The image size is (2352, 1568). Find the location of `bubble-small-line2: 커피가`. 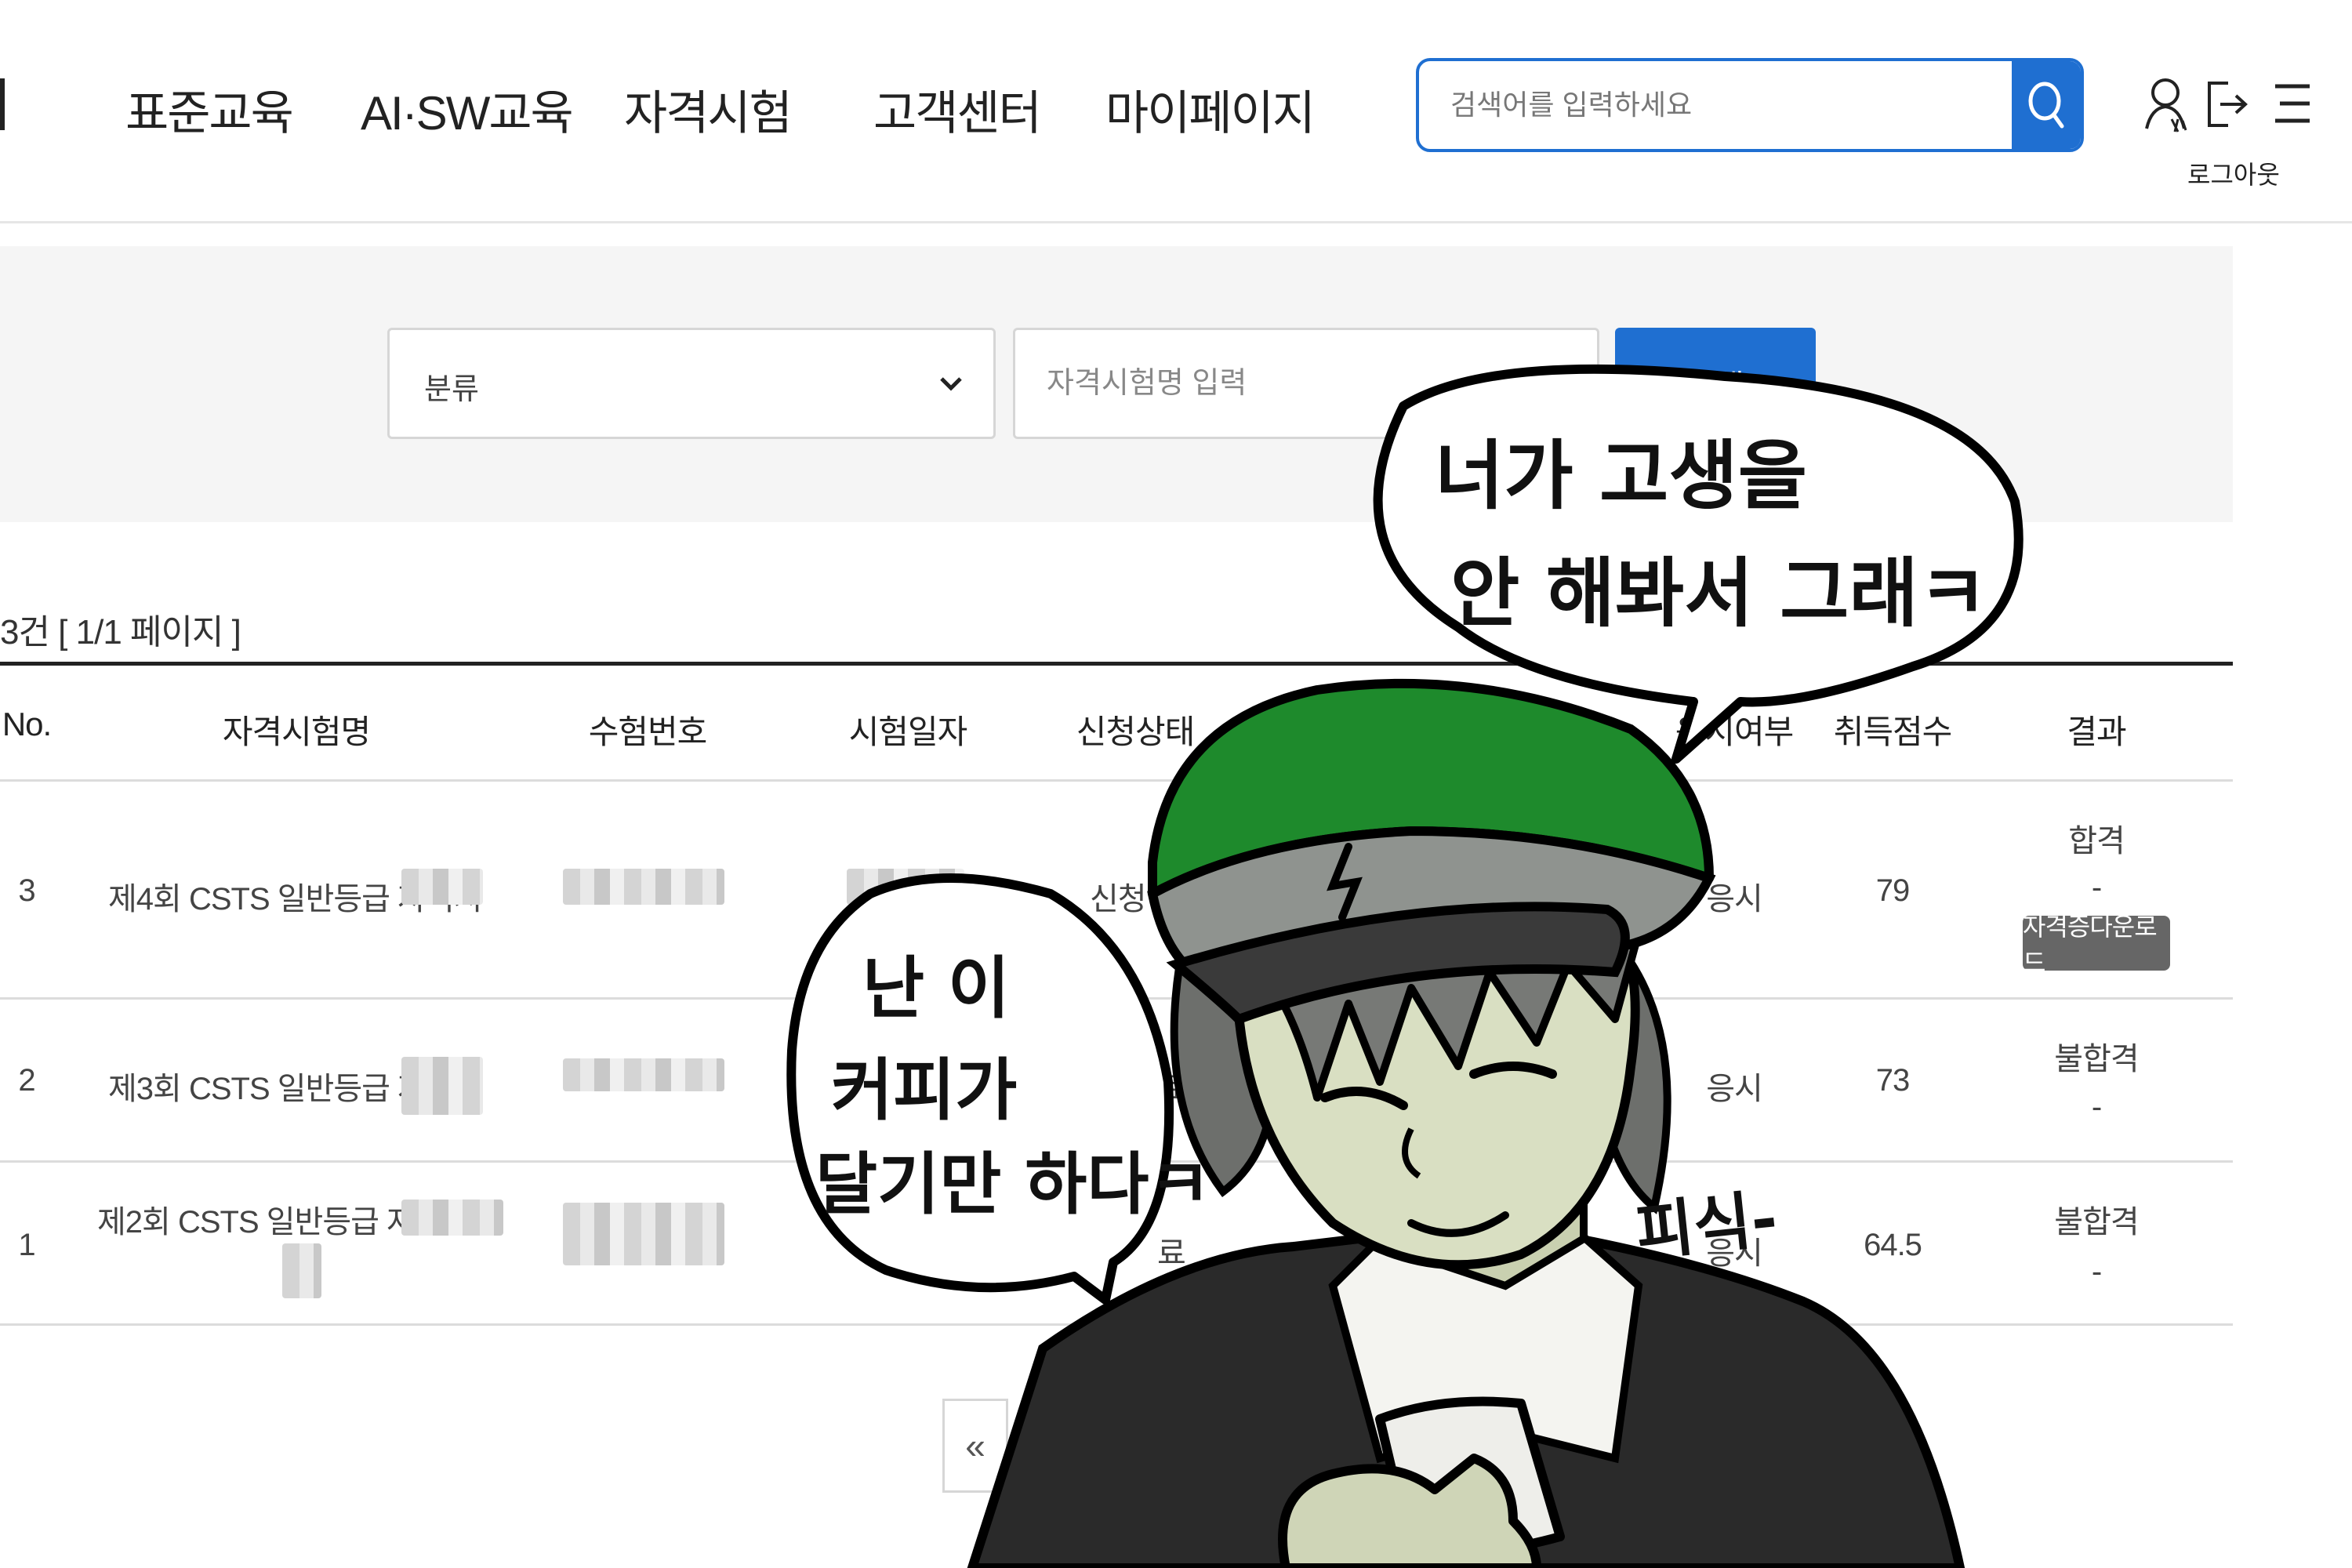

bubble-small-line2: 커피가 is located at coordinates (924, 1090).